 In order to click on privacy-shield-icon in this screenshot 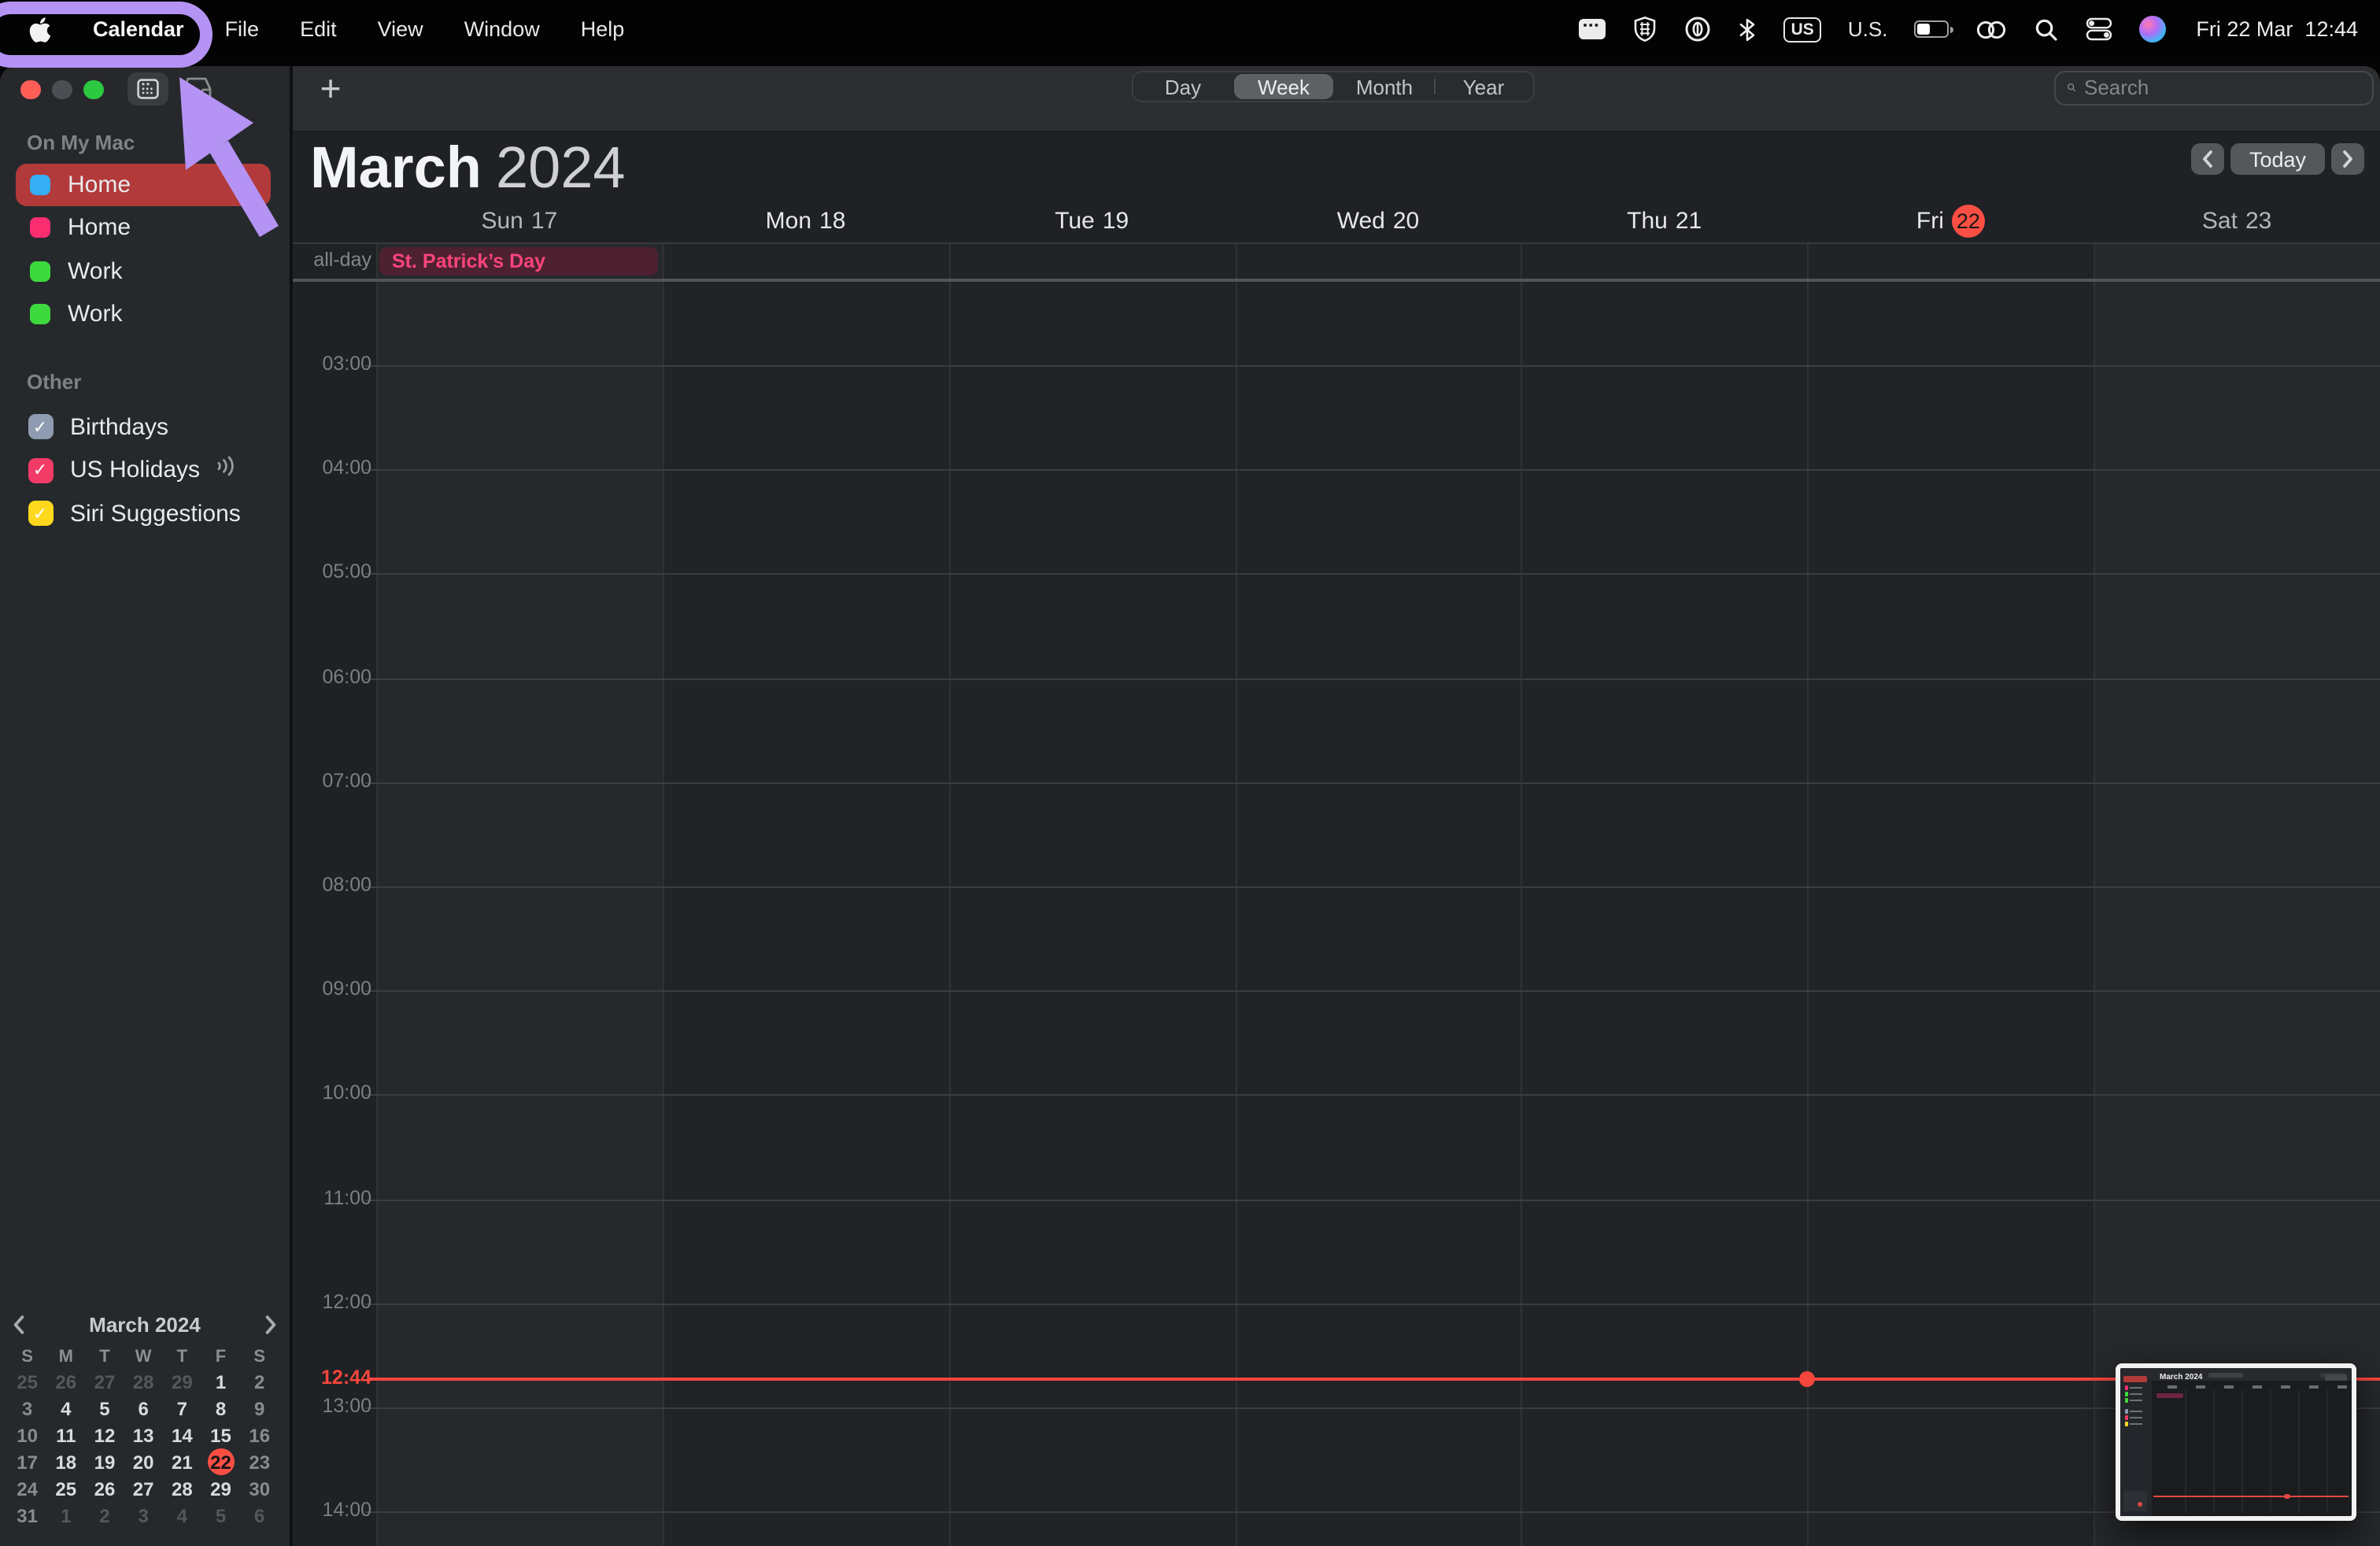, I will do `click(1645, 29)`.